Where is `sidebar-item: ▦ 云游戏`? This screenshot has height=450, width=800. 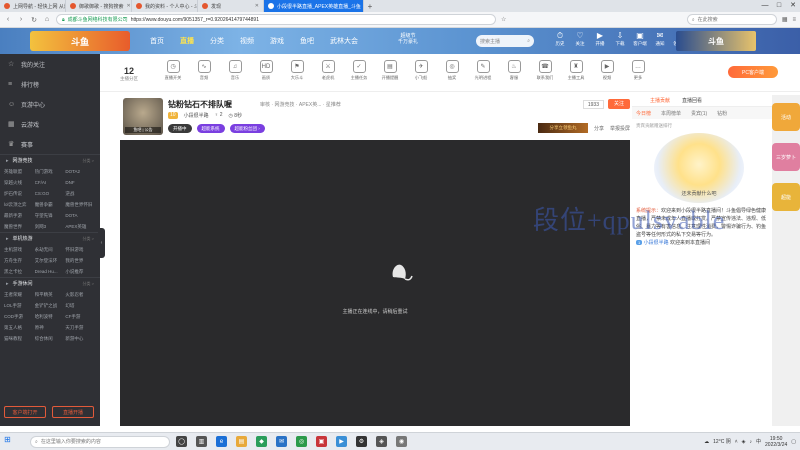 sidebar-item: ▦ 云游戏 is located at coordinates (50, 124).